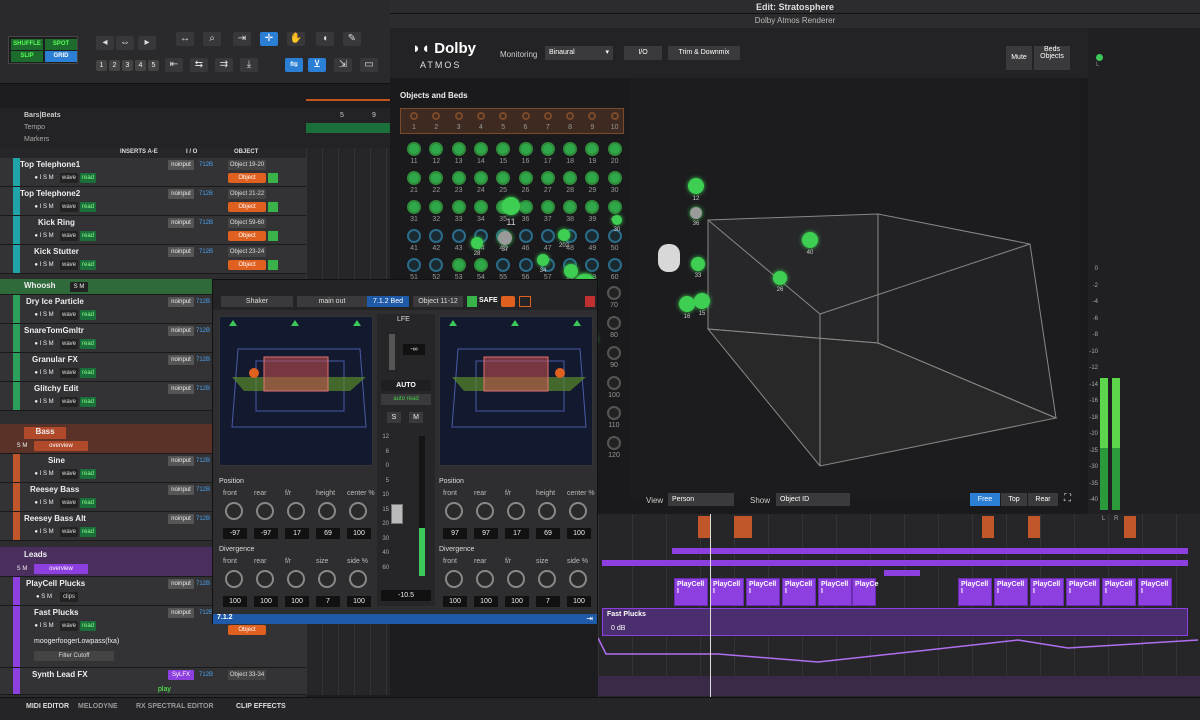 Image resolution: width=1200 pixels, height=720 pixels. Describe the element at coordinates (269, 39) in the screenshot. I see `smart-tool-icon: ✛` at that location.